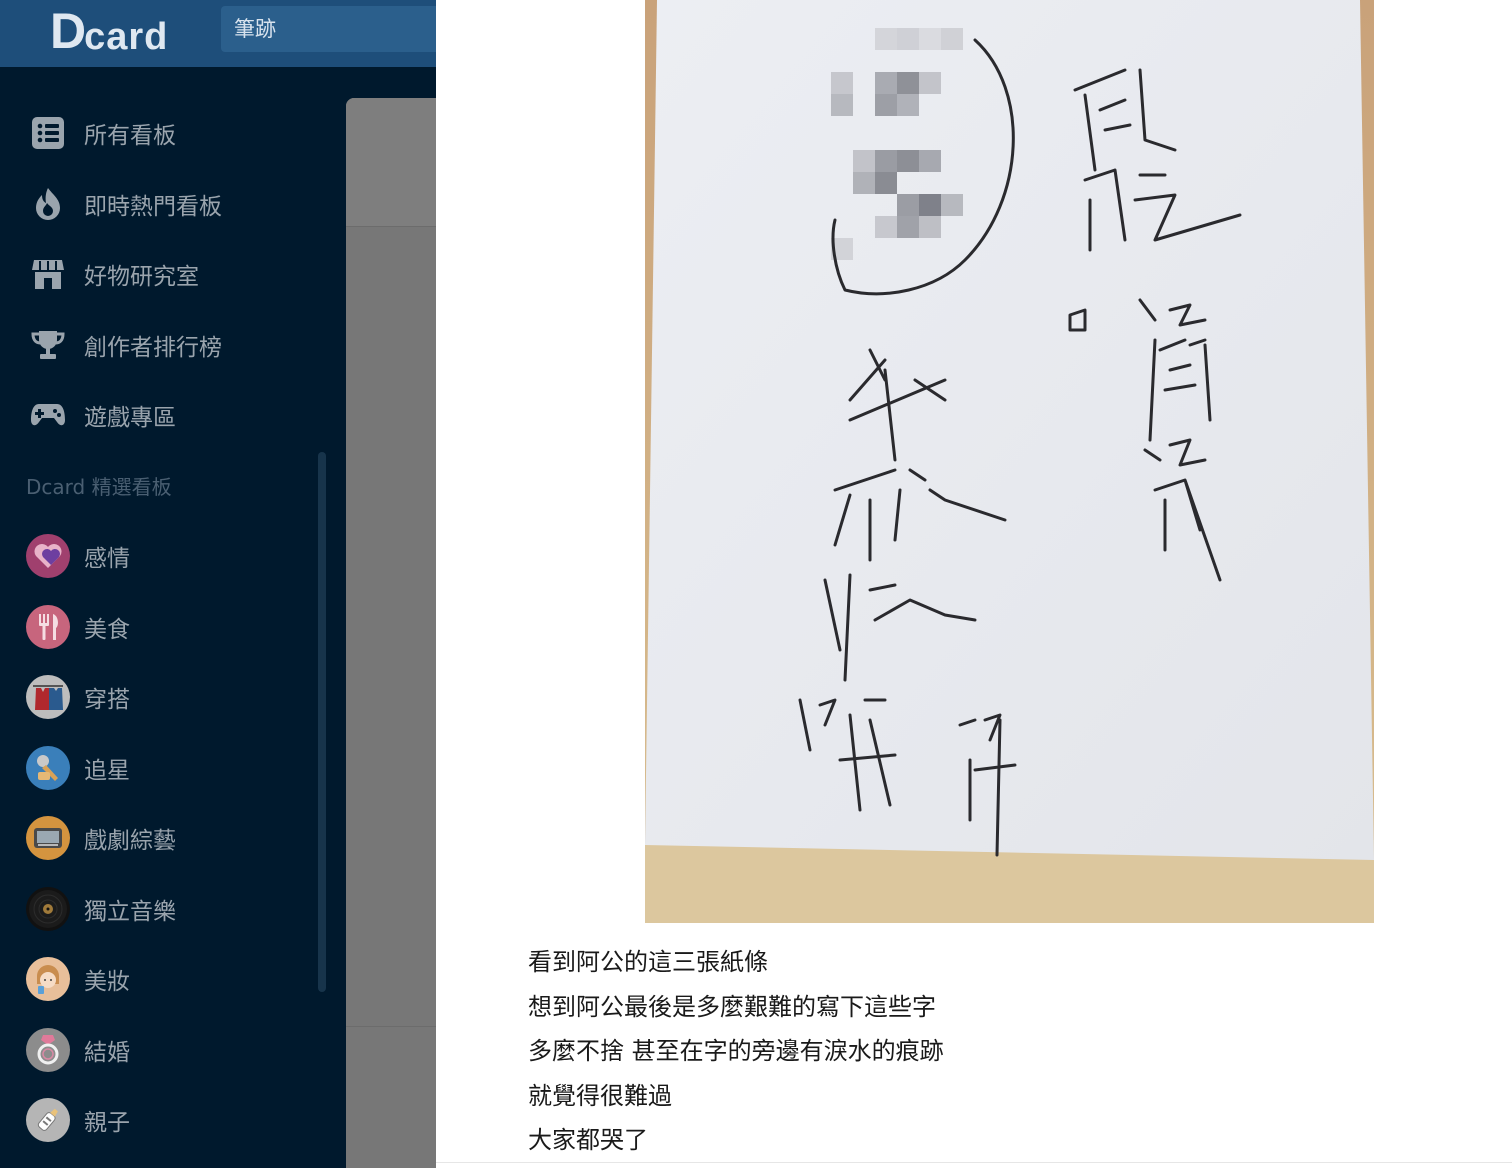 The width and height of the screenshot is (1512, 1168). What do you see at coordinates (99, 487) in the screenshot?
I see `featured-boards-title: Dcard 精選看板` at bounding box center [99, 487].